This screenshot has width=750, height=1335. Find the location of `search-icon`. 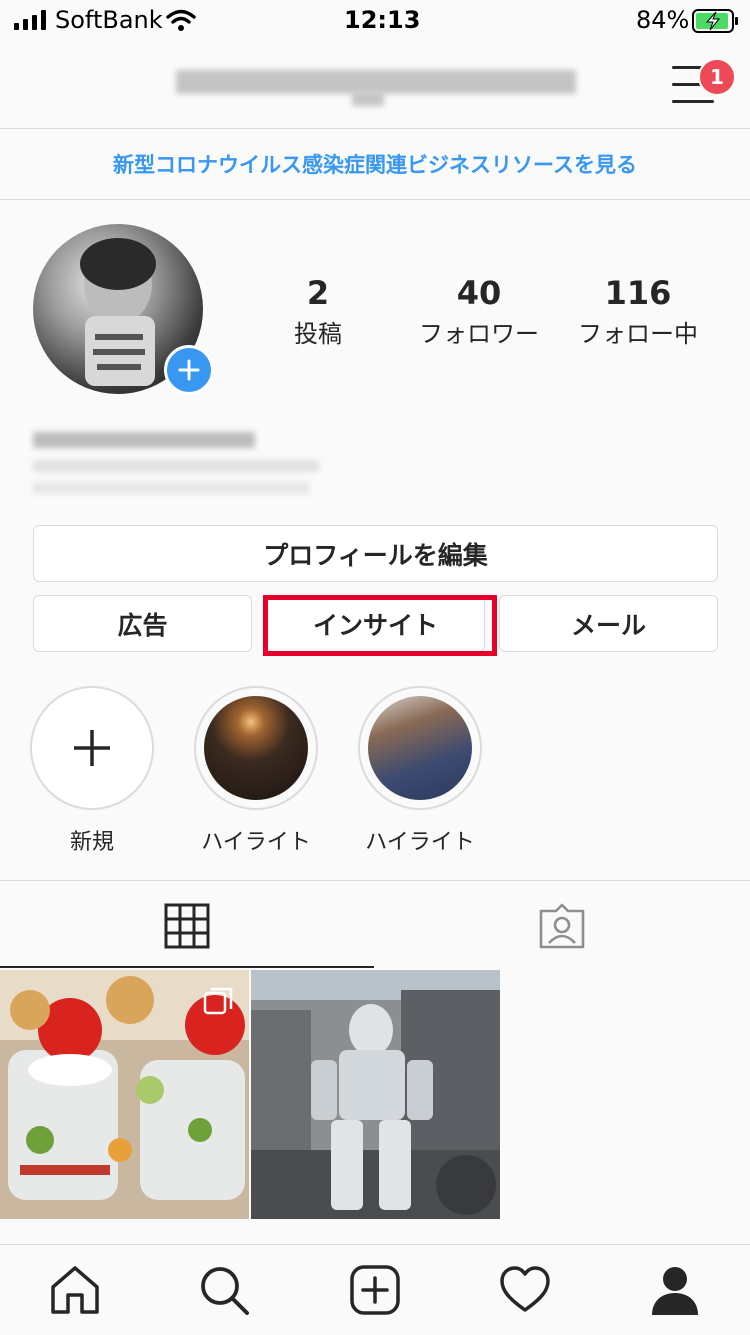

search-icon is located at coordinates (224, 1290).